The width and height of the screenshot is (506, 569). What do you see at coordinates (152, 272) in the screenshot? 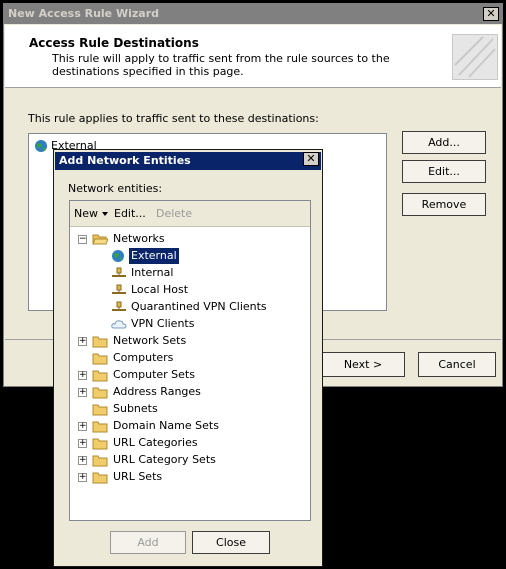
I see `tree-label: Internal` at bounding box center [152, 272].